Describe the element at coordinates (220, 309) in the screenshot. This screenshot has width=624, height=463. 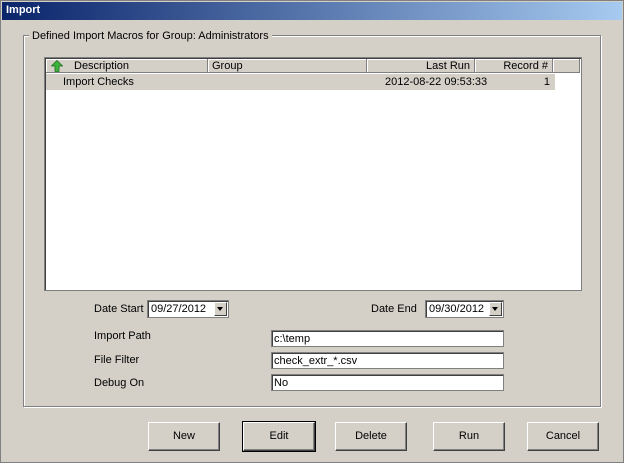
I see `date-start-dropdown-icon` at that location.